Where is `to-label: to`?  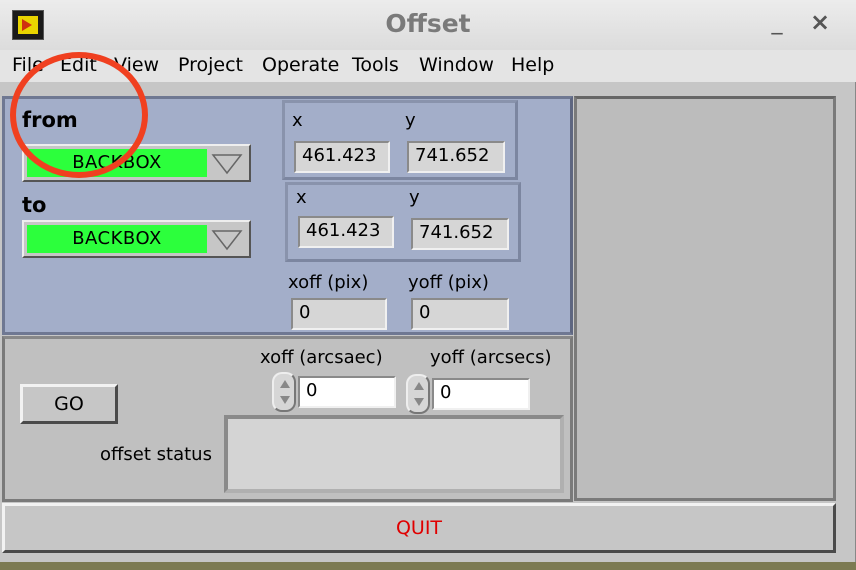 to-label: to is located at coordinates (34, 205).